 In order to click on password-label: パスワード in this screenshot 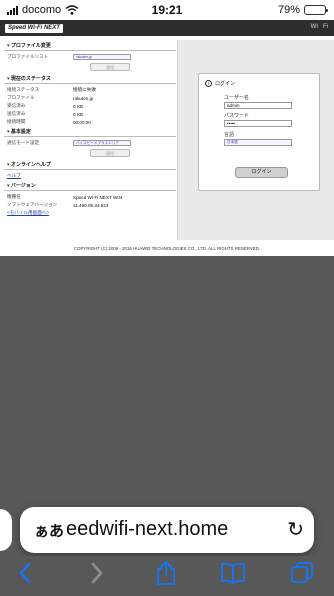, I will do `click(237, 116)`.